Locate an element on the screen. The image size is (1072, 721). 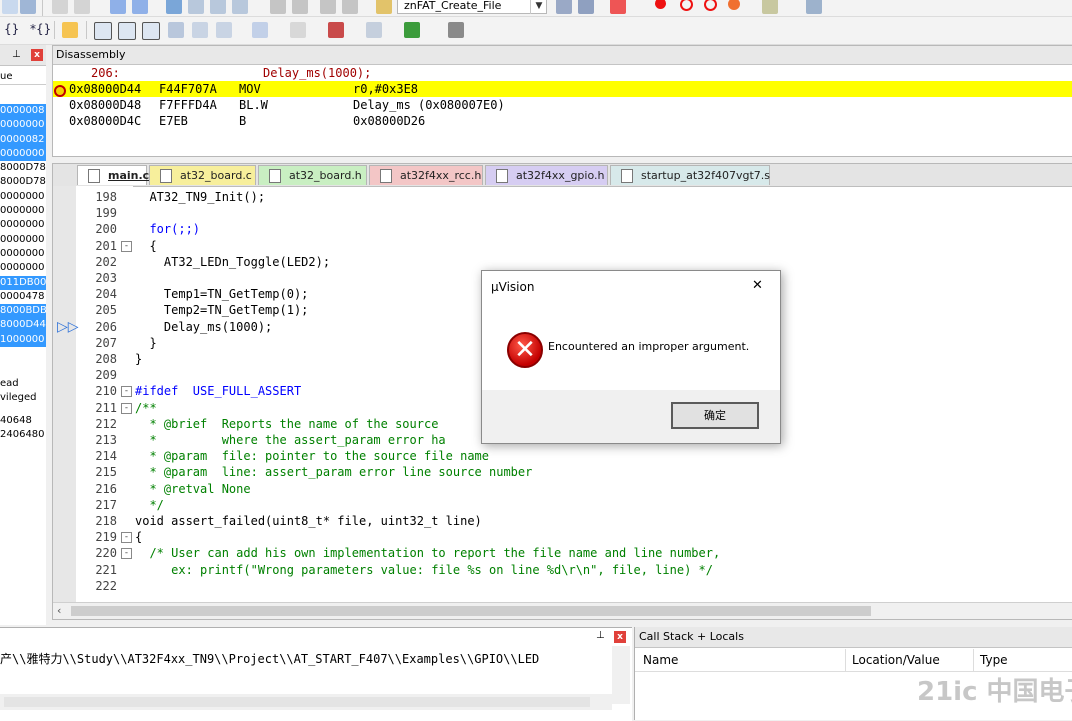
indent-icon is located at coordinates (278, 7).